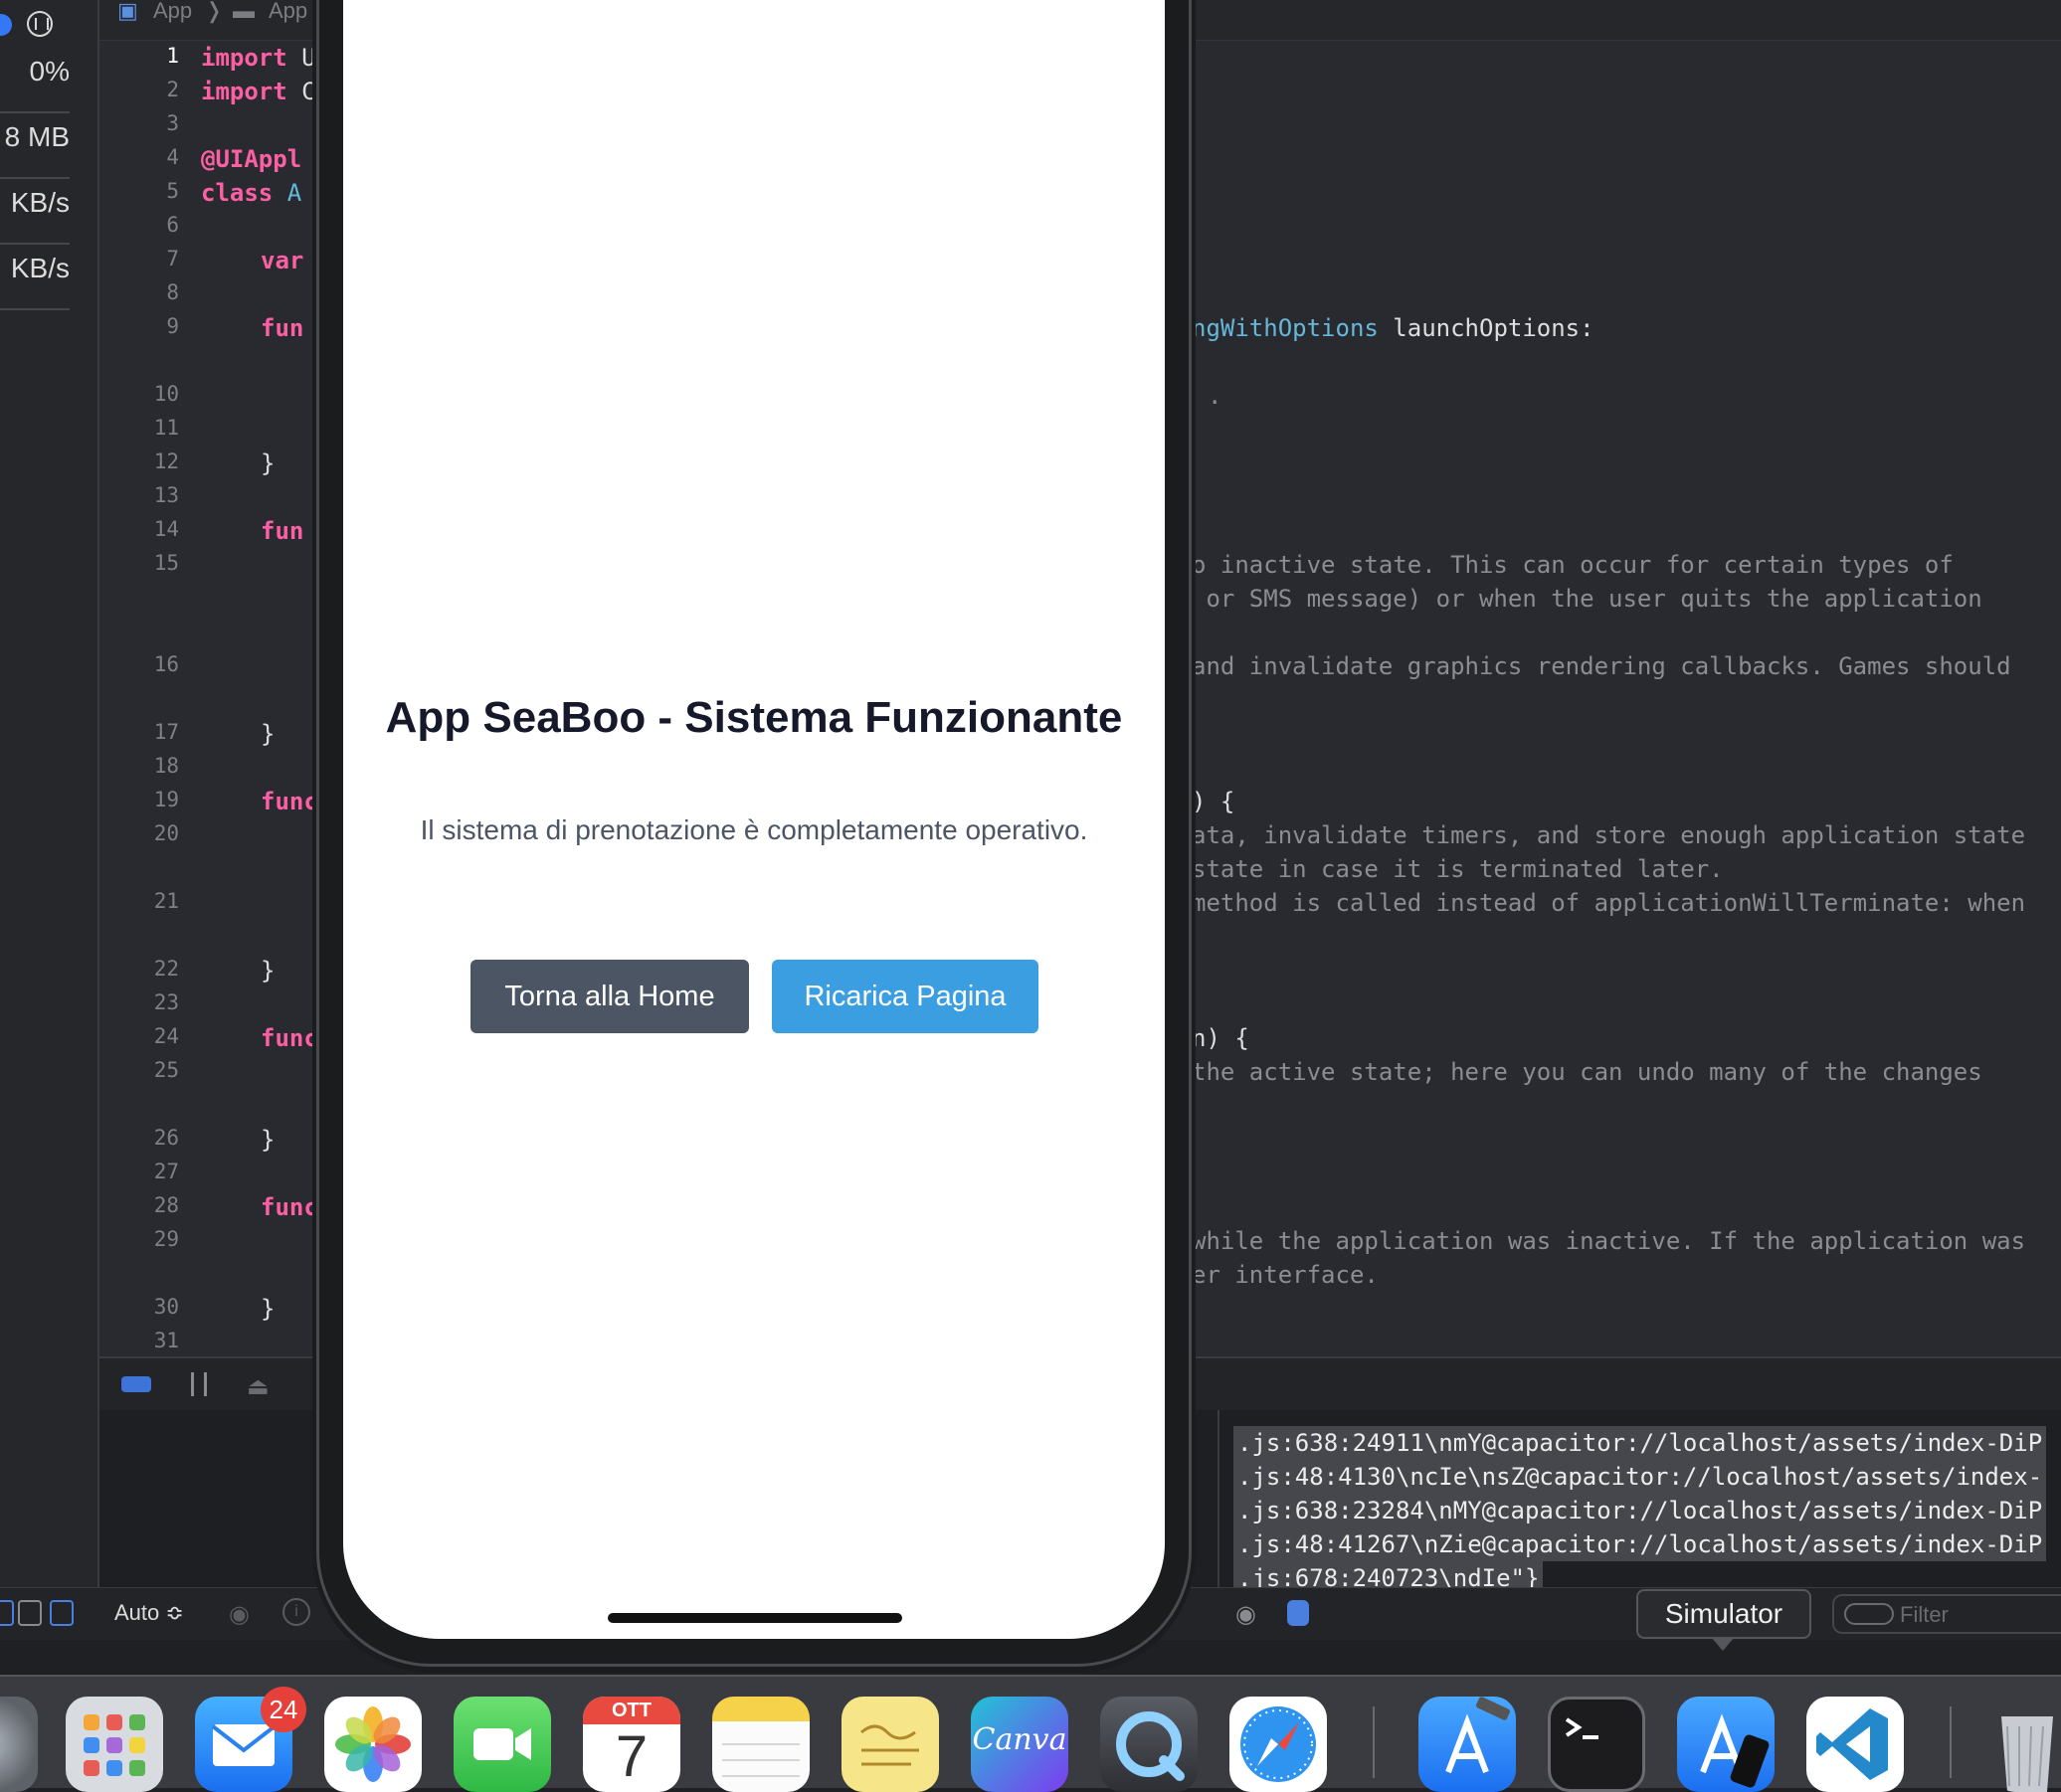 The image size is (2061, 1792). I want to click on line-number: 8, so click(140, 292).